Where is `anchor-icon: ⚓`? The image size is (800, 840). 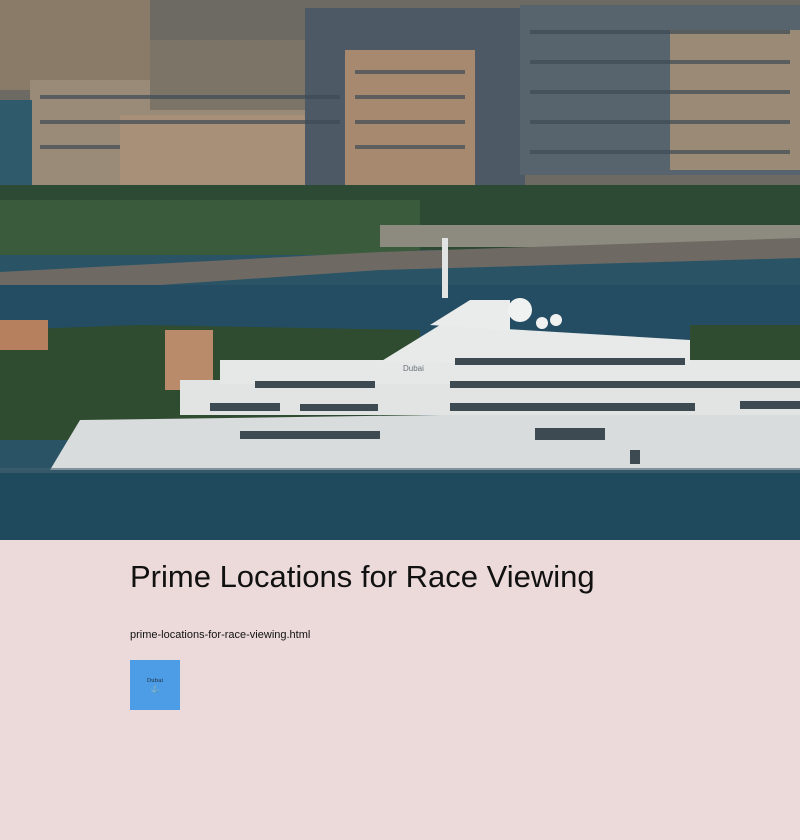
anchor-icon: ⚓ is located at coordinates (155, 688).